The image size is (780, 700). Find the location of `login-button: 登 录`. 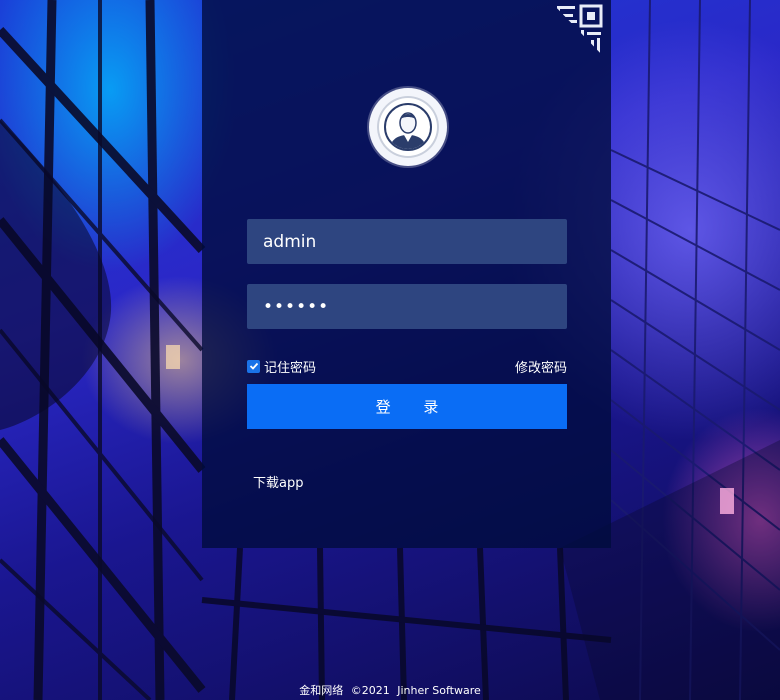

login-button: 登 录 is located at coordinates (407, 406).